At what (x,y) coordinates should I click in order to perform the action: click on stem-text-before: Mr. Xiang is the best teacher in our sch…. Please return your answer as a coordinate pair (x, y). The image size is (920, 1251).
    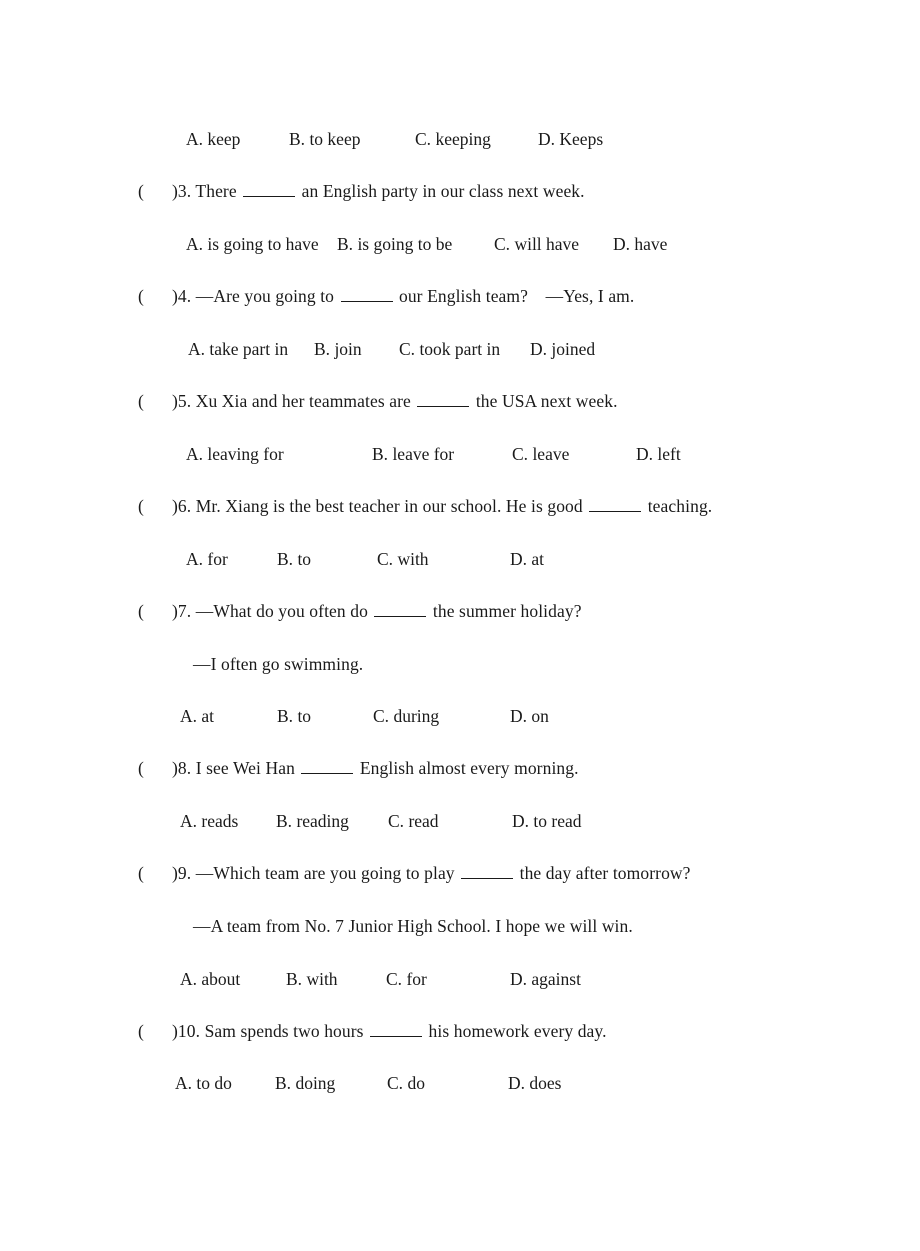
    Looking at the image, I should click on (389, 506).